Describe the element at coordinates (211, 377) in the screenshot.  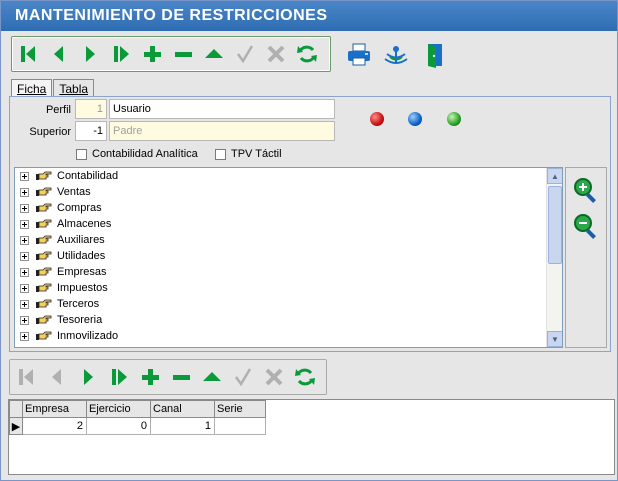
I see `detail-edit-button` at that location.